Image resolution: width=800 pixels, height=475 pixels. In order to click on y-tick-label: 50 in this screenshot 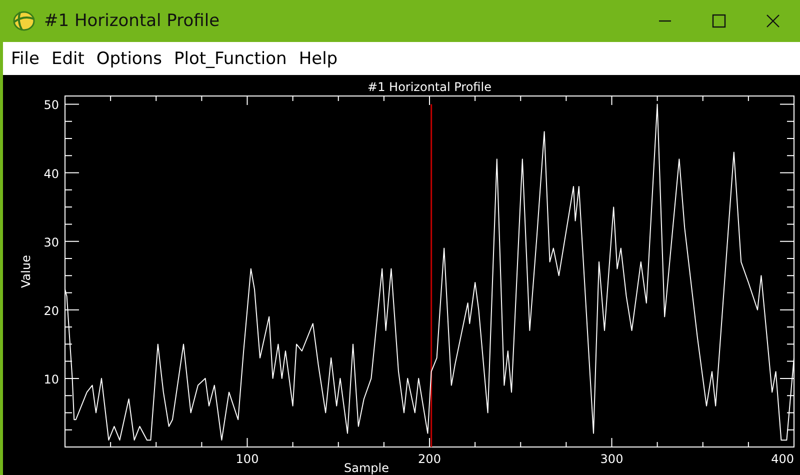, I will do `click(51, 105)`.